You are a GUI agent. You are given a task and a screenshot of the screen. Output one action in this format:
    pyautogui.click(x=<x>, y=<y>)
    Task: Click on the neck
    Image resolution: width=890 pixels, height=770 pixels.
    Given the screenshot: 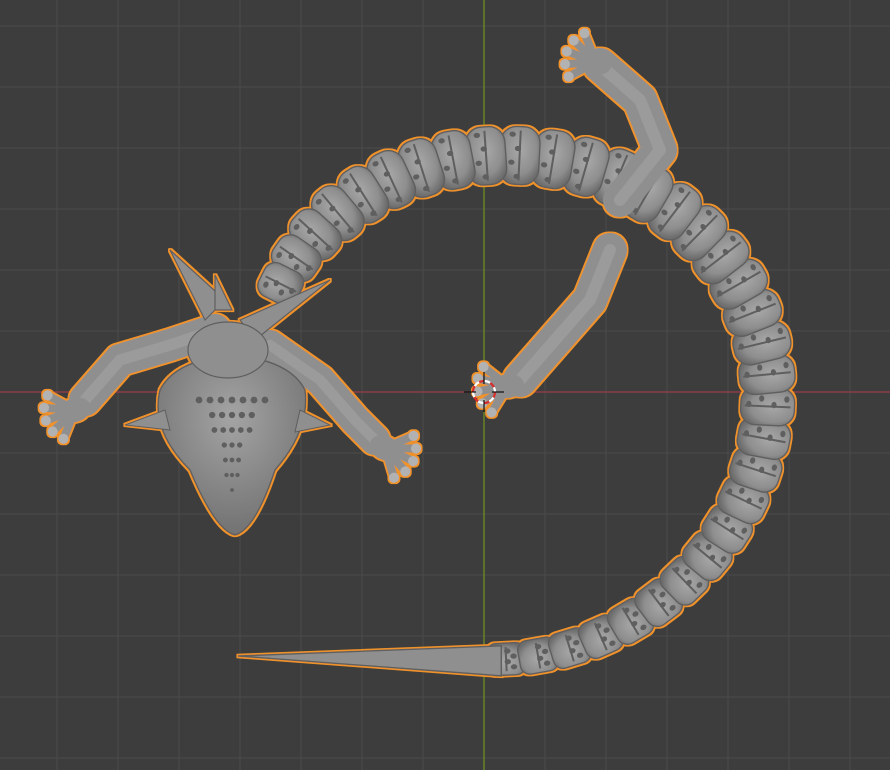 What is the action you would take?
    pyautogui.click(x=228, y=350)
    